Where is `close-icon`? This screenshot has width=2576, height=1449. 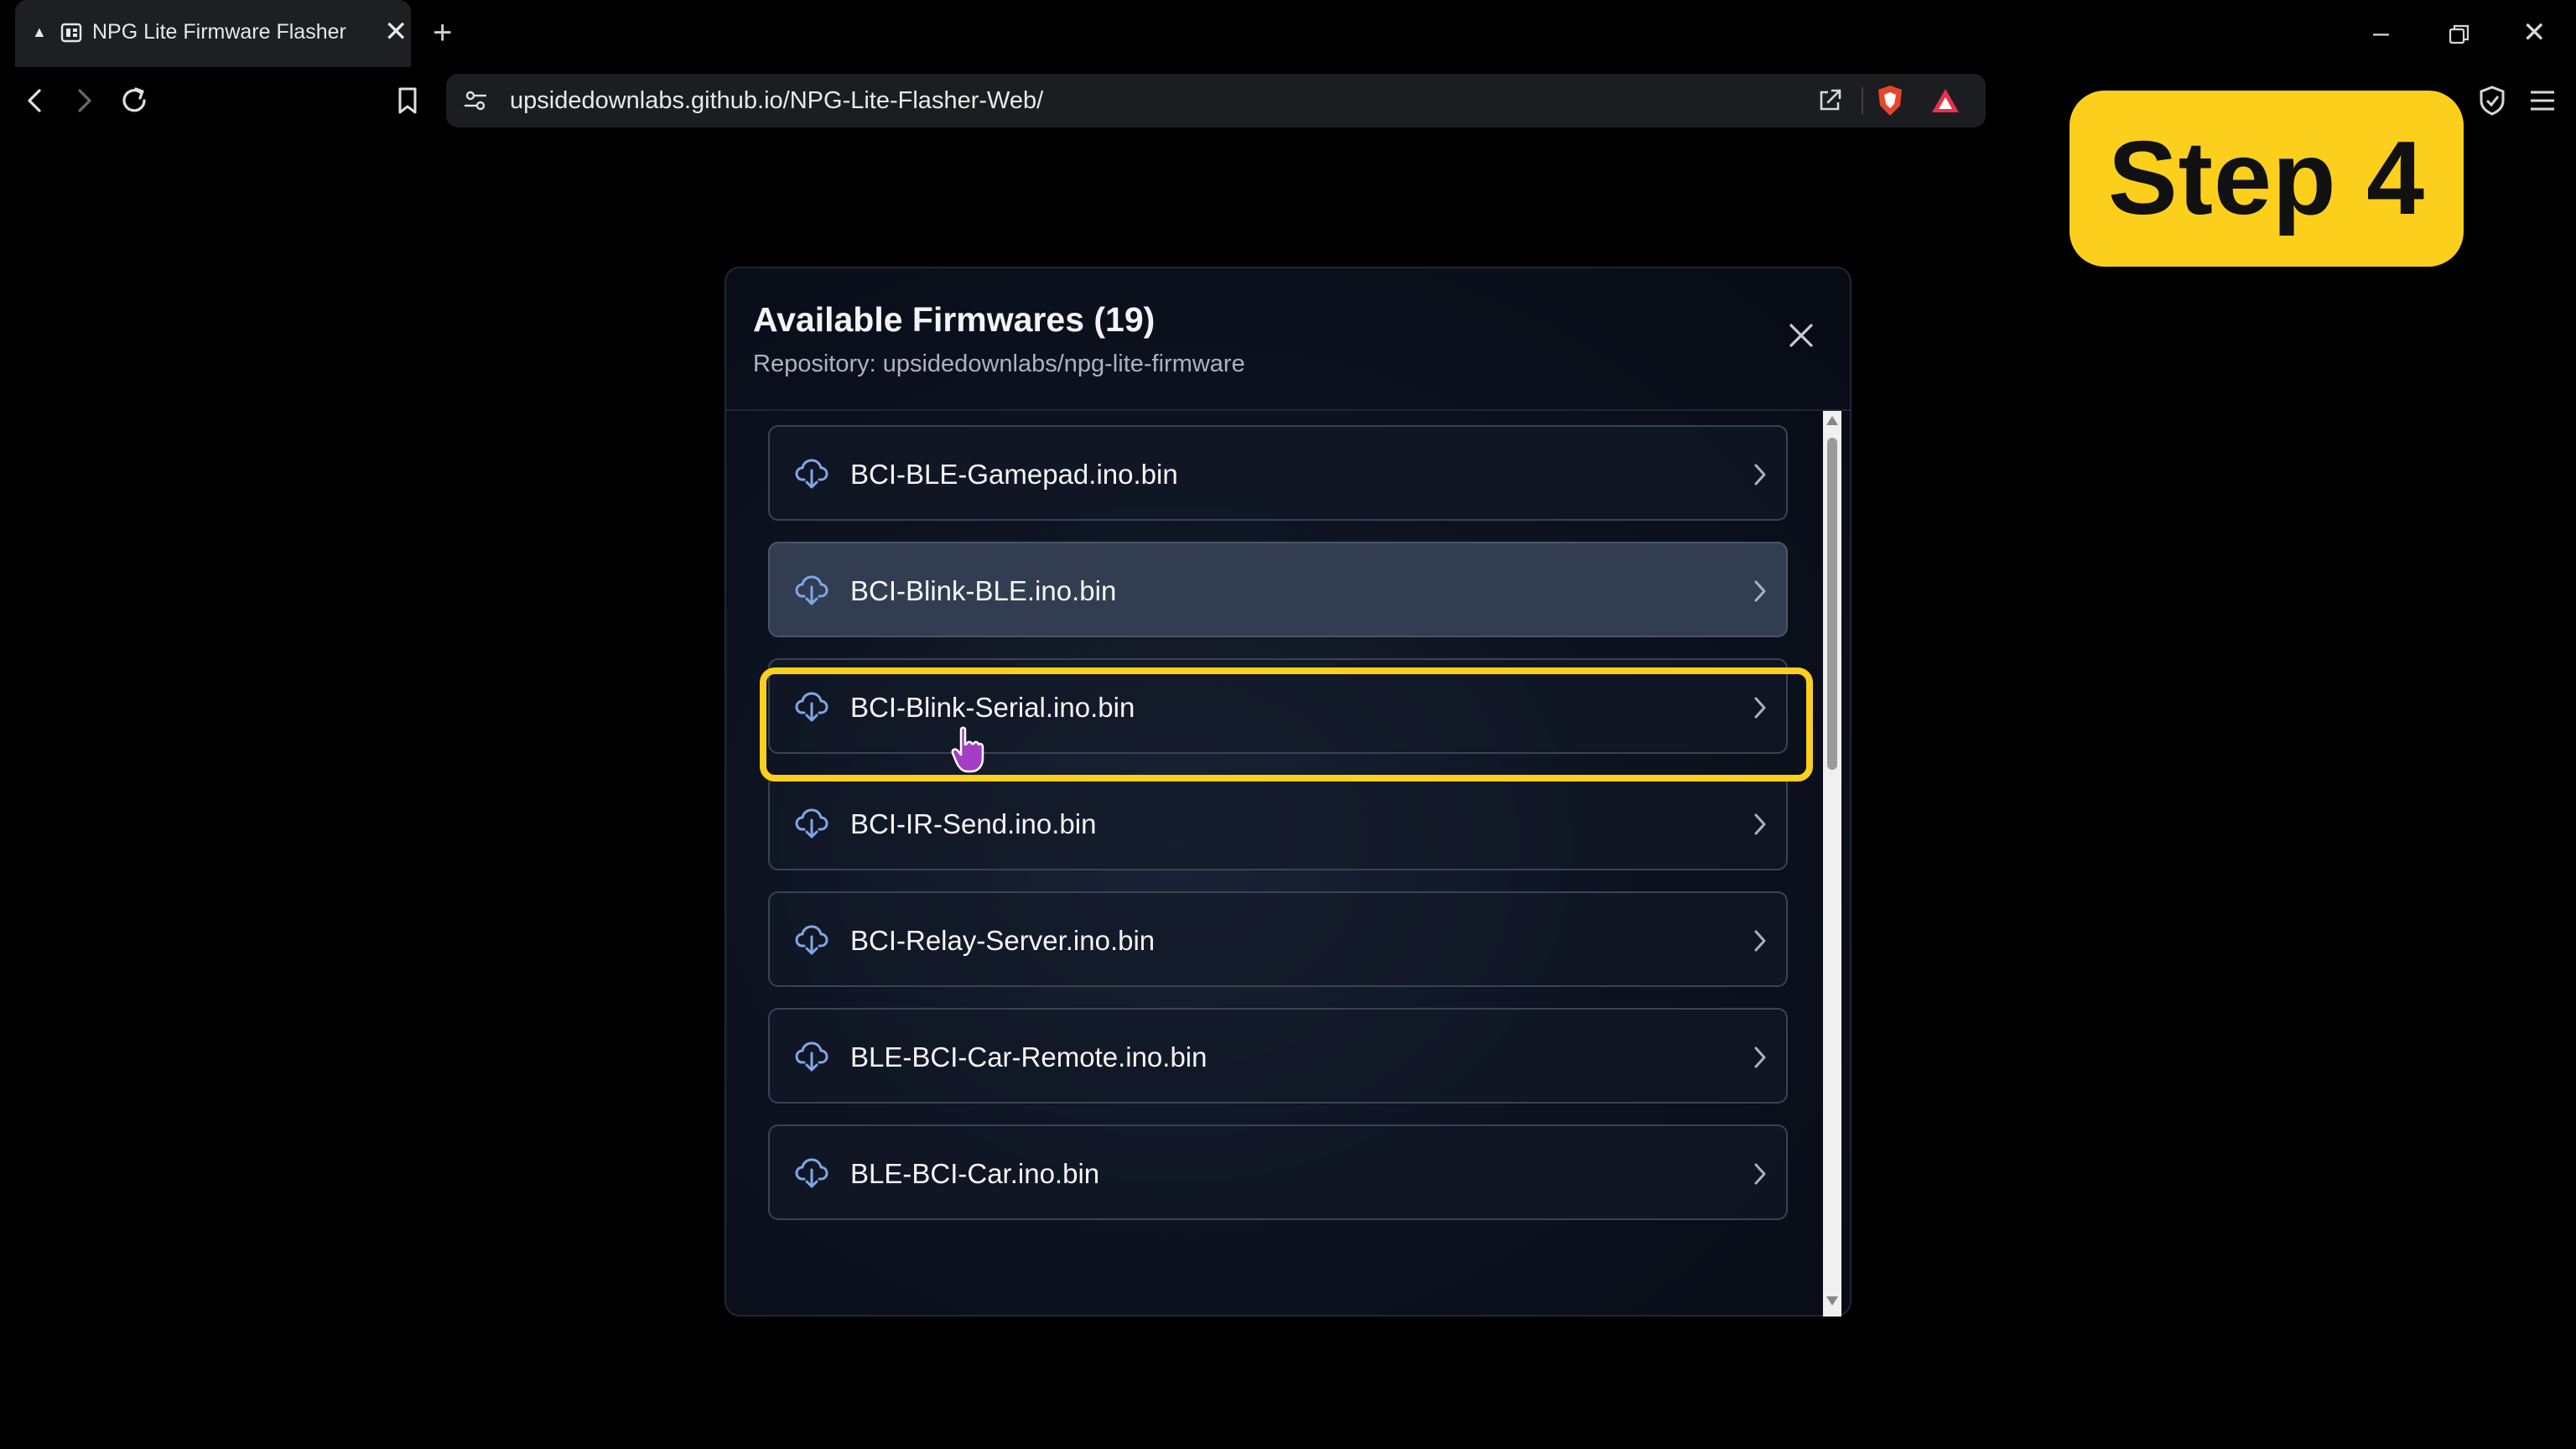 close-icon is located at coordinates (1801, 335).